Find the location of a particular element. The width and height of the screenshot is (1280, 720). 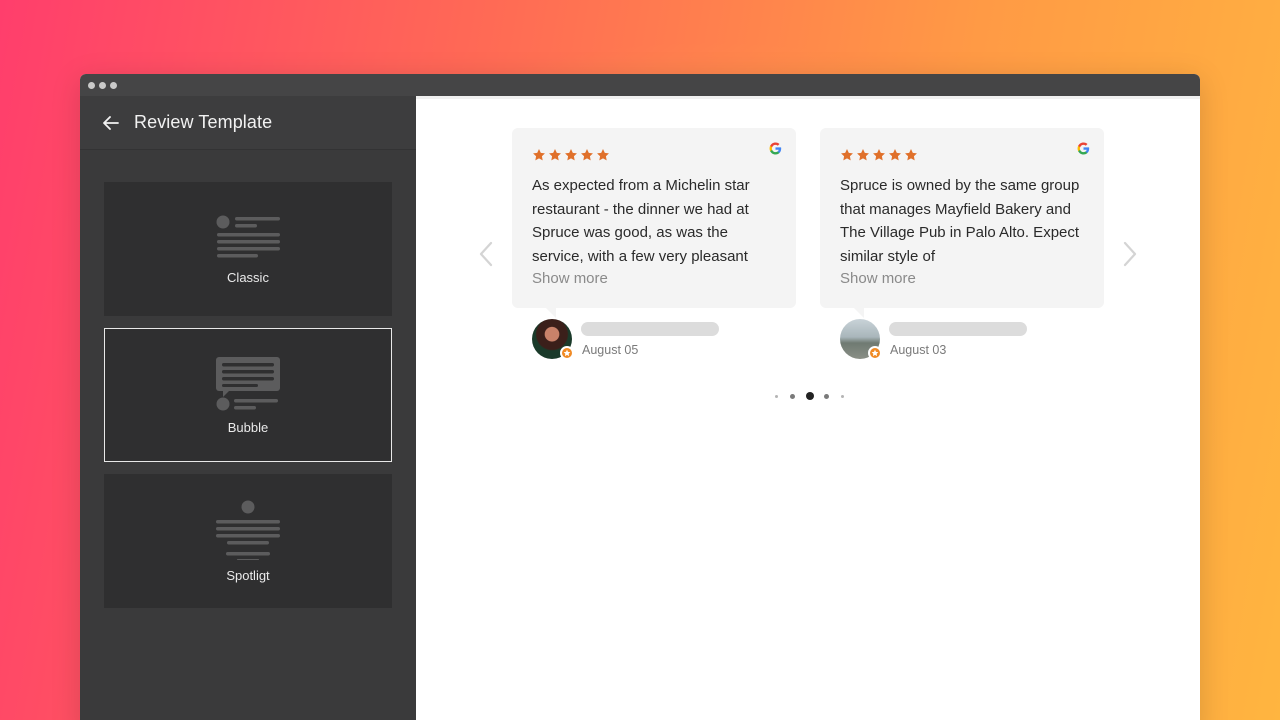

template-option-bubble: Bubble is located at coordinates (248, 395).